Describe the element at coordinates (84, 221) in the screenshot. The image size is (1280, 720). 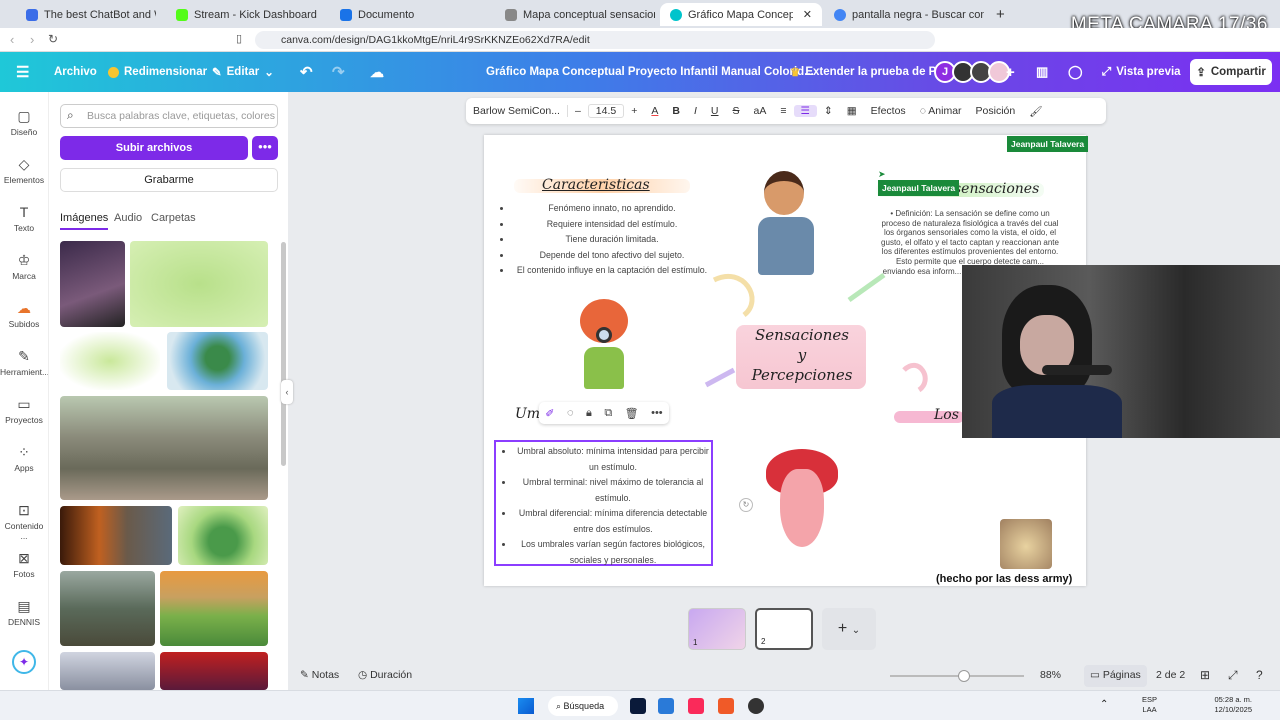
I see `tab-images: Imágenes` at that location.